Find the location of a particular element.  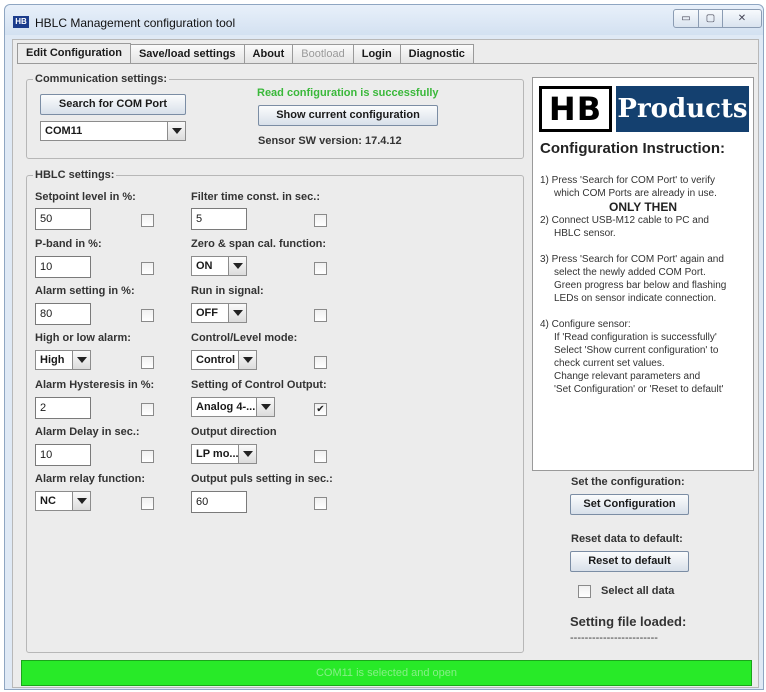

app-icon: HB is located at coordinates (21, 22).